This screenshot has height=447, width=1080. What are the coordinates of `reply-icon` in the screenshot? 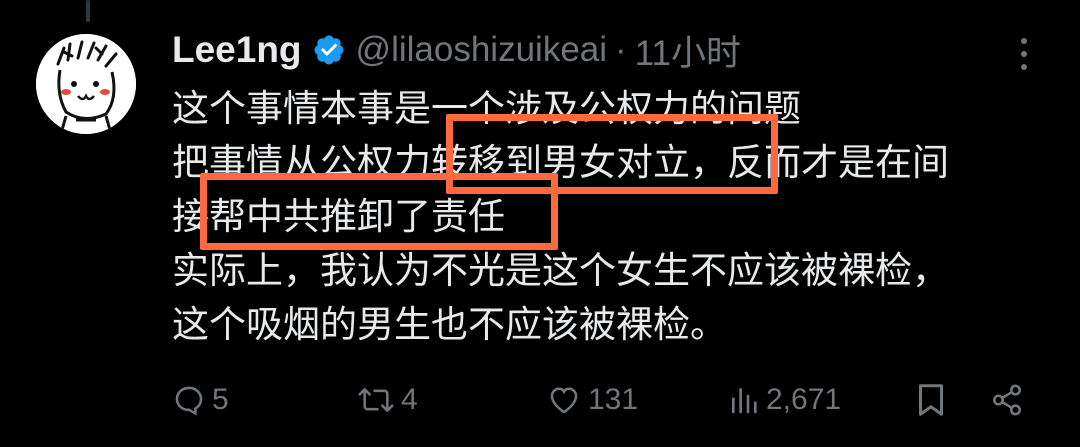 It's located at (189, 401).